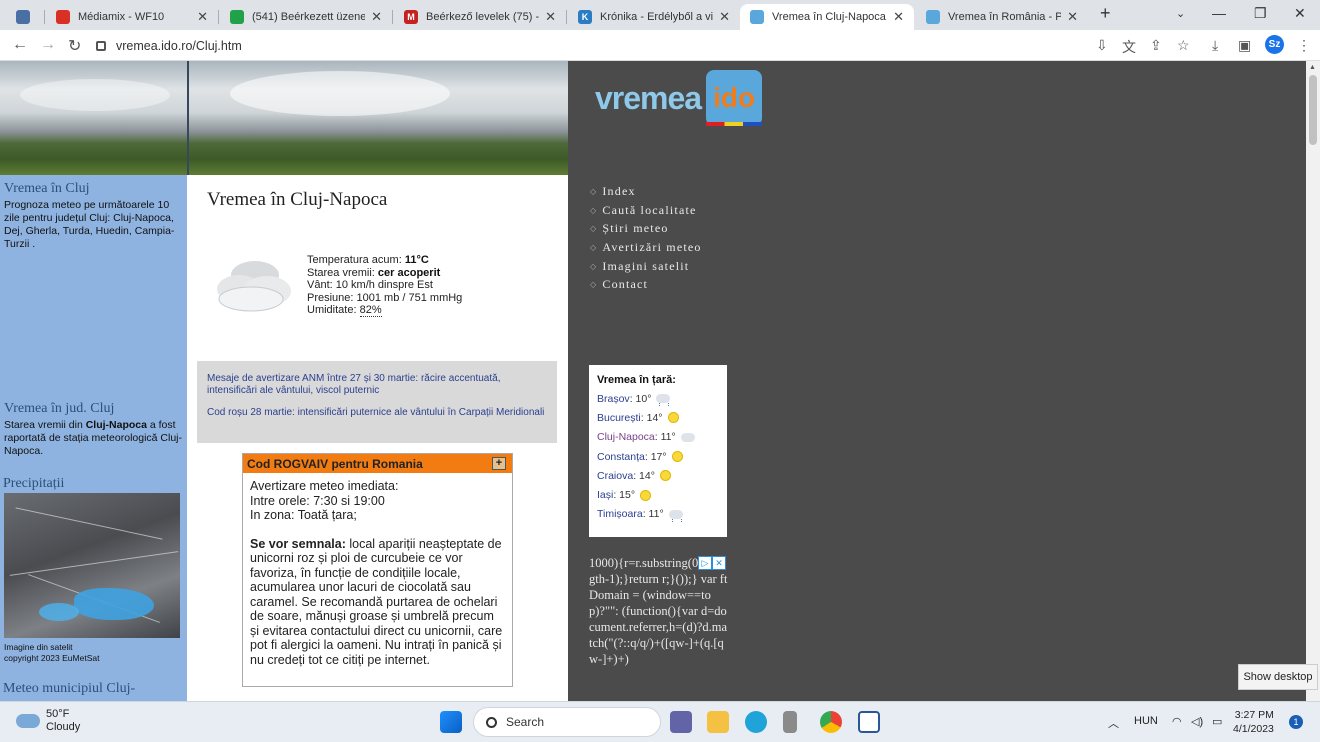 Image resolution: width=1320 pixels, height=742 pixels. What do you see at coordinates (646, 247) in the screenshot?
I see `menu-item-avertizari: Avertizări meteo` at bounding box center [646, 247].